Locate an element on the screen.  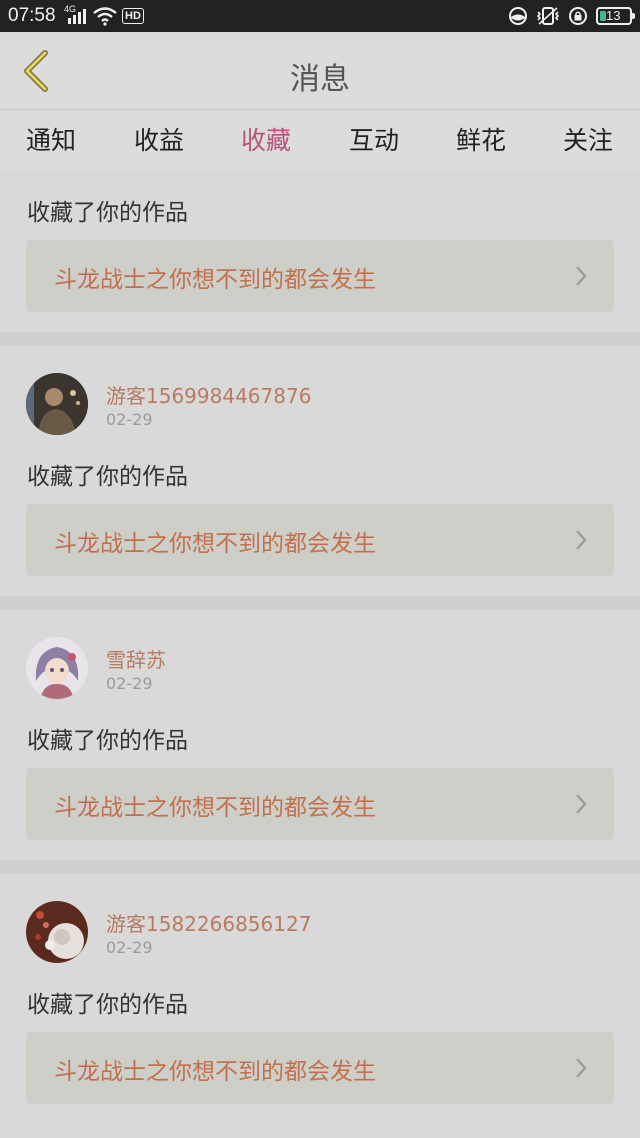
battery-icon: 13 is located at coordinates (615, 16).